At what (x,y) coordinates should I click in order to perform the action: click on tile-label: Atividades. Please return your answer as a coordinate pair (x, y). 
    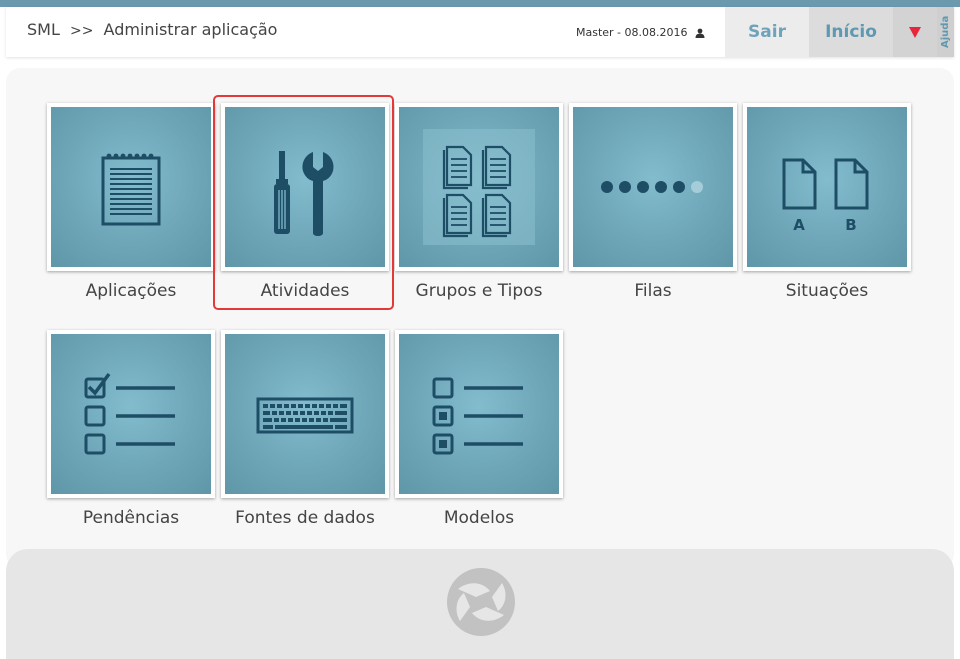
    Looking at the image, I should click on (305, 291).